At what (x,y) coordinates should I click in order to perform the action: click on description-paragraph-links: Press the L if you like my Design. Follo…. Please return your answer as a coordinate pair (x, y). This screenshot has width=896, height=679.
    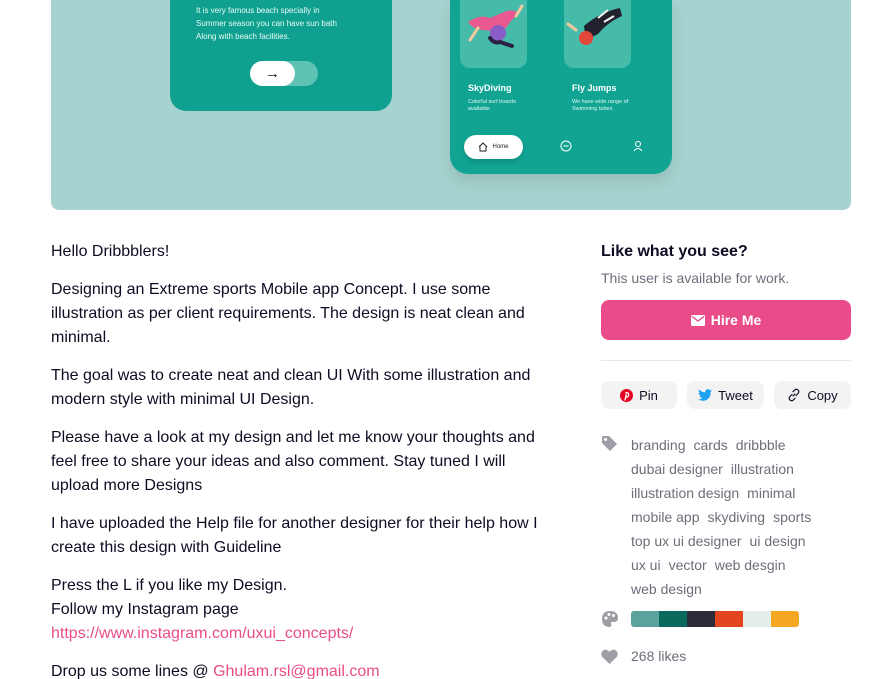
    Looking at the image, I should click on (303, 610).